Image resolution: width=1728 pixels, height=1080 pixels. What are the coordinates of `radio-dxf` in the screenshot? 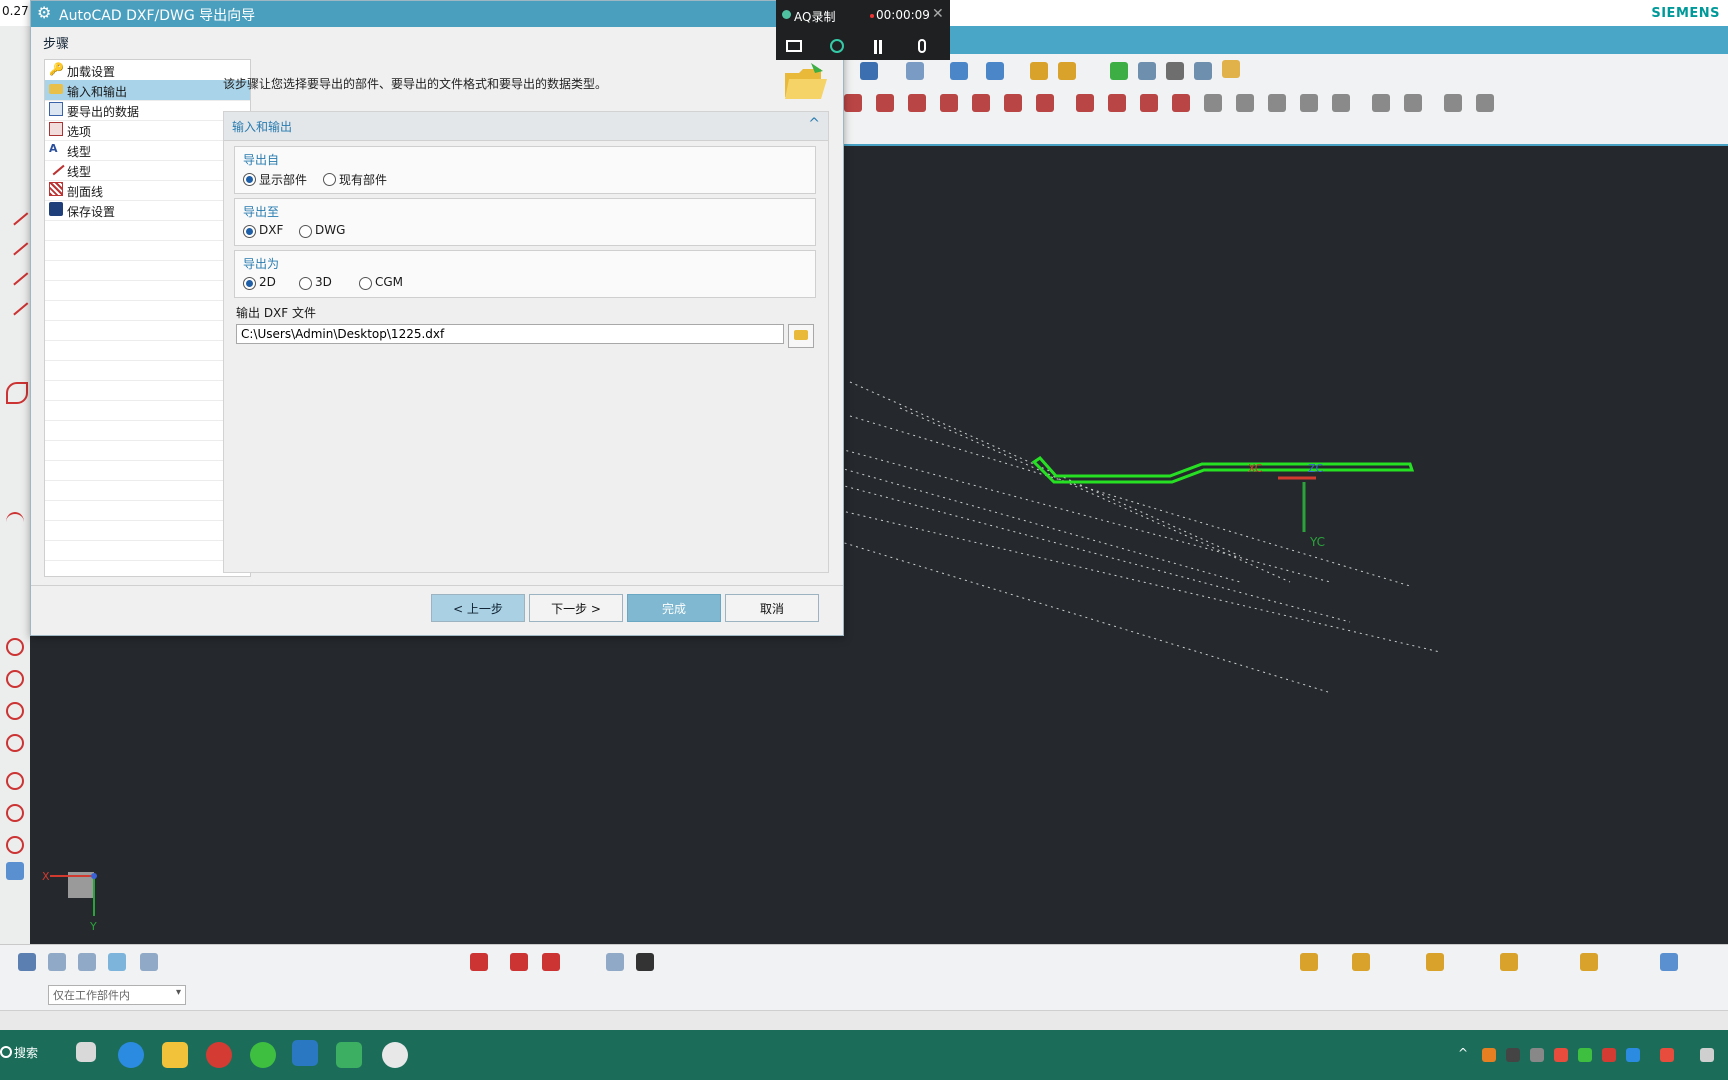 It's located at (249, 231).